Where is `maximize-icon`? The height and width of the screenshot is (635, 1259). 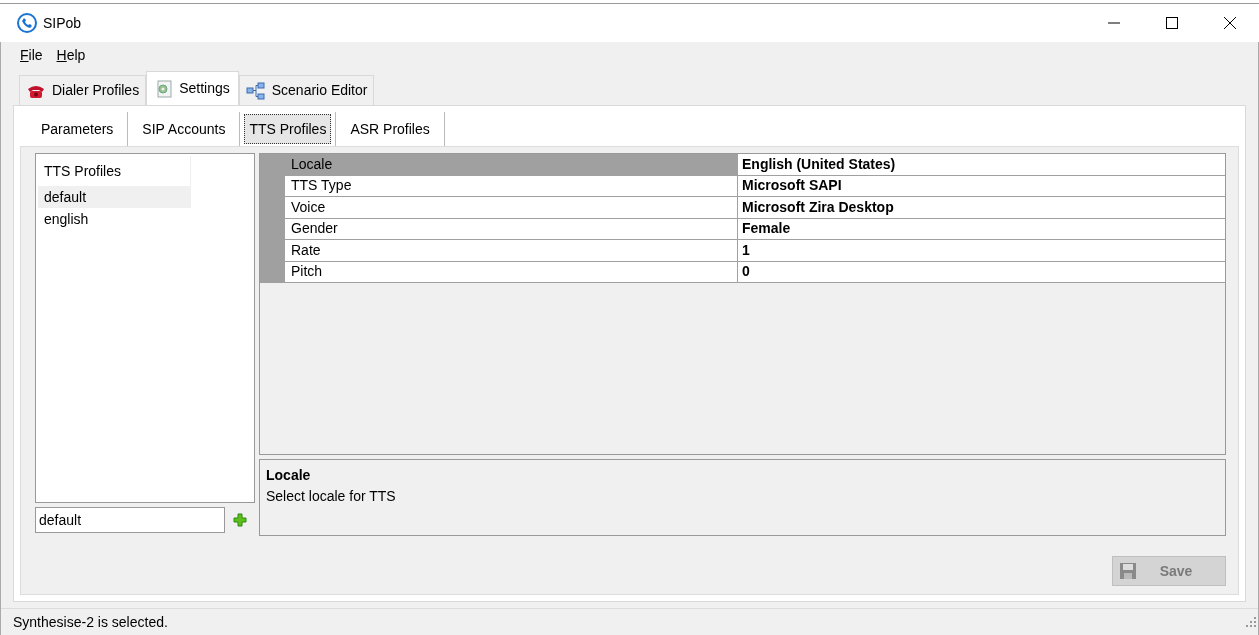
maximize-icon is located at coordinates (1172, 23).